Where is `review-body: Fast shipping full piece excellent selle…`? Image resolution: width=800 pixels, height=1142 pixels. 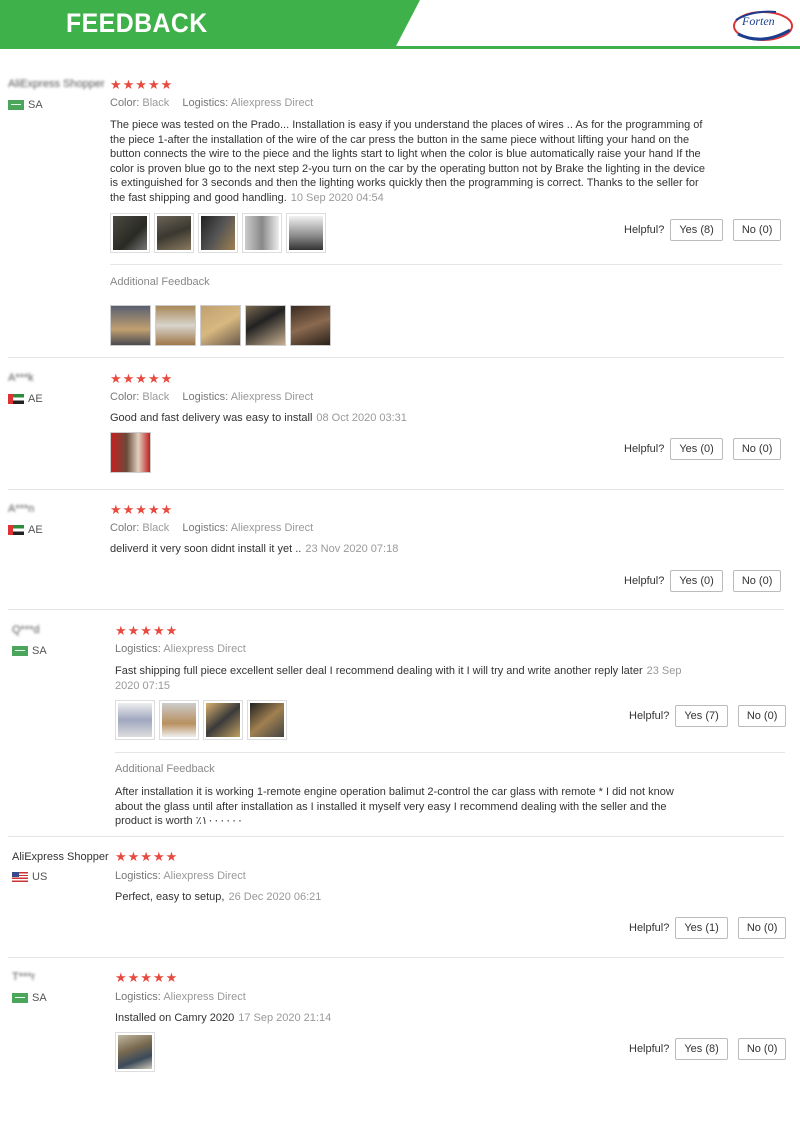
review-body: Fast shipping full piece excellent selle… is located at coordinates (379, 671).